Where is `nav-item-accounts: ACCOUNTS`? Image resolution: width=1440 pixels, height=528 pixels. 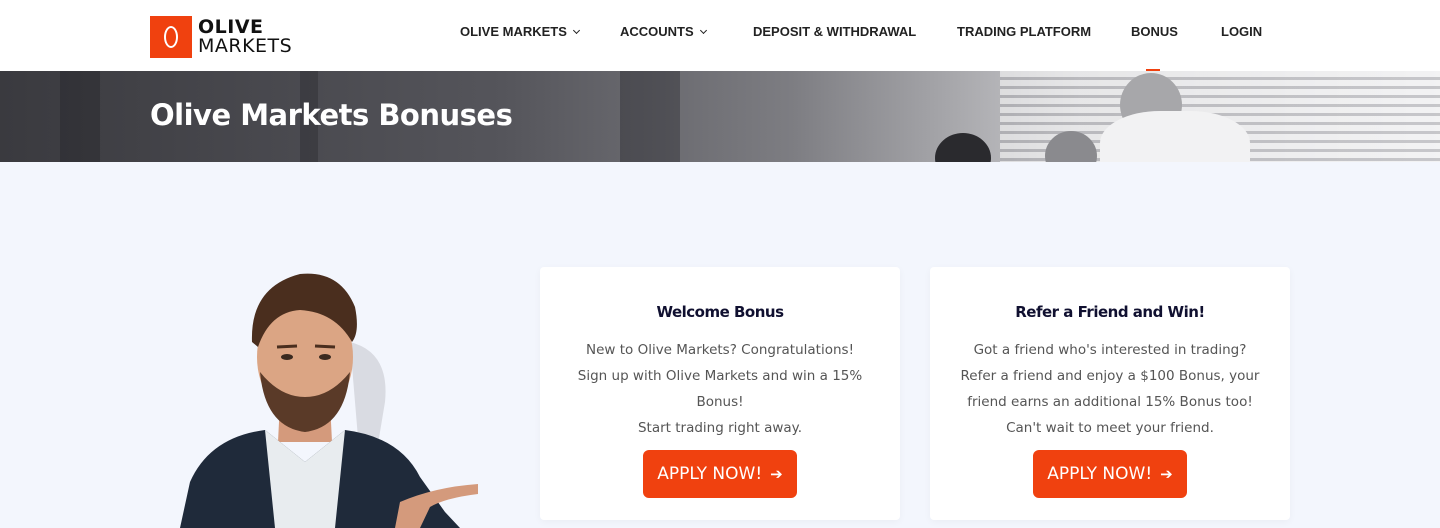
nav-item-accounts: ACCOUNTS is located at coordinates (663, 31).